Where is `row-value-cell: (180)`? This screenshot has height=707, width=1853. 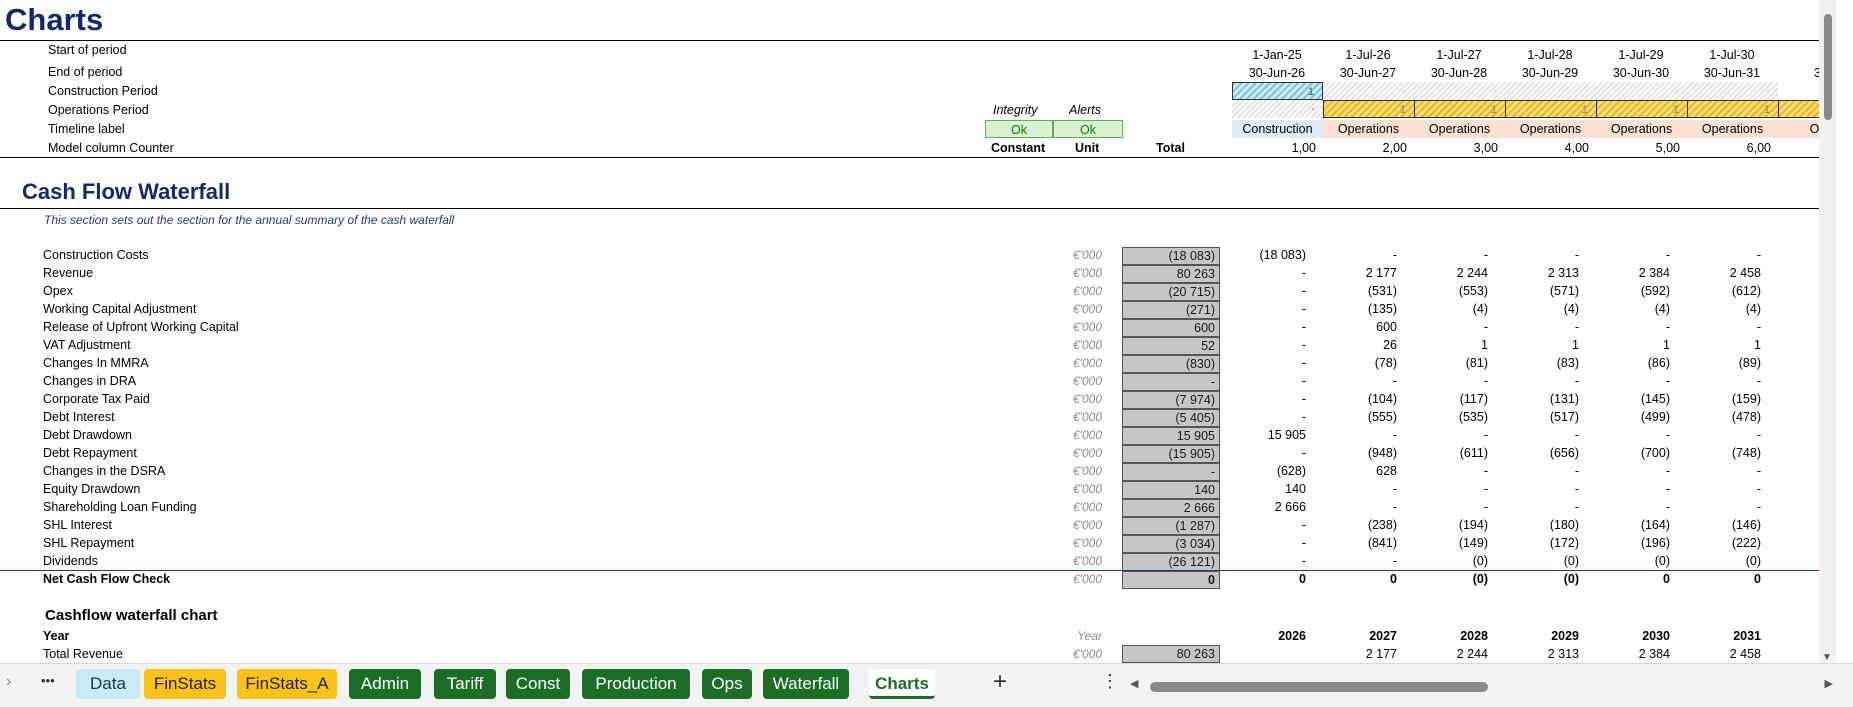
row-value-cell: (180) is located at coordinates (1537, 525).